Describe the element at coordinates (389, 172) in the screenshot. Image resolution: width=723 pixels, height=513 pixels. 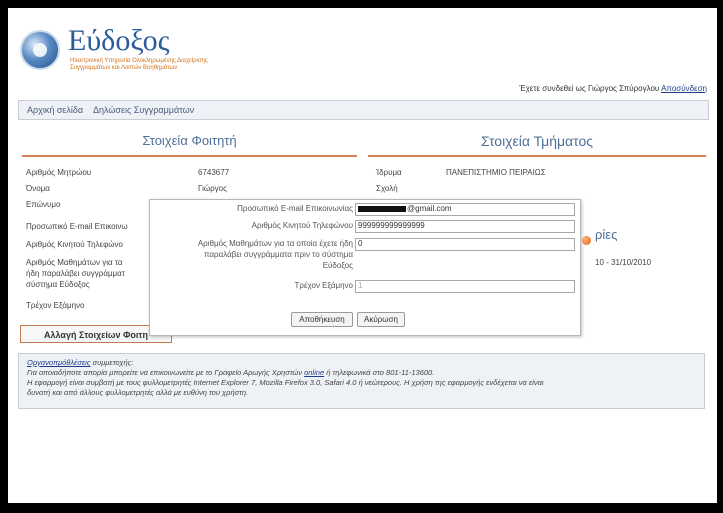
I see `institution-label: Ίδρυμα` at that location.